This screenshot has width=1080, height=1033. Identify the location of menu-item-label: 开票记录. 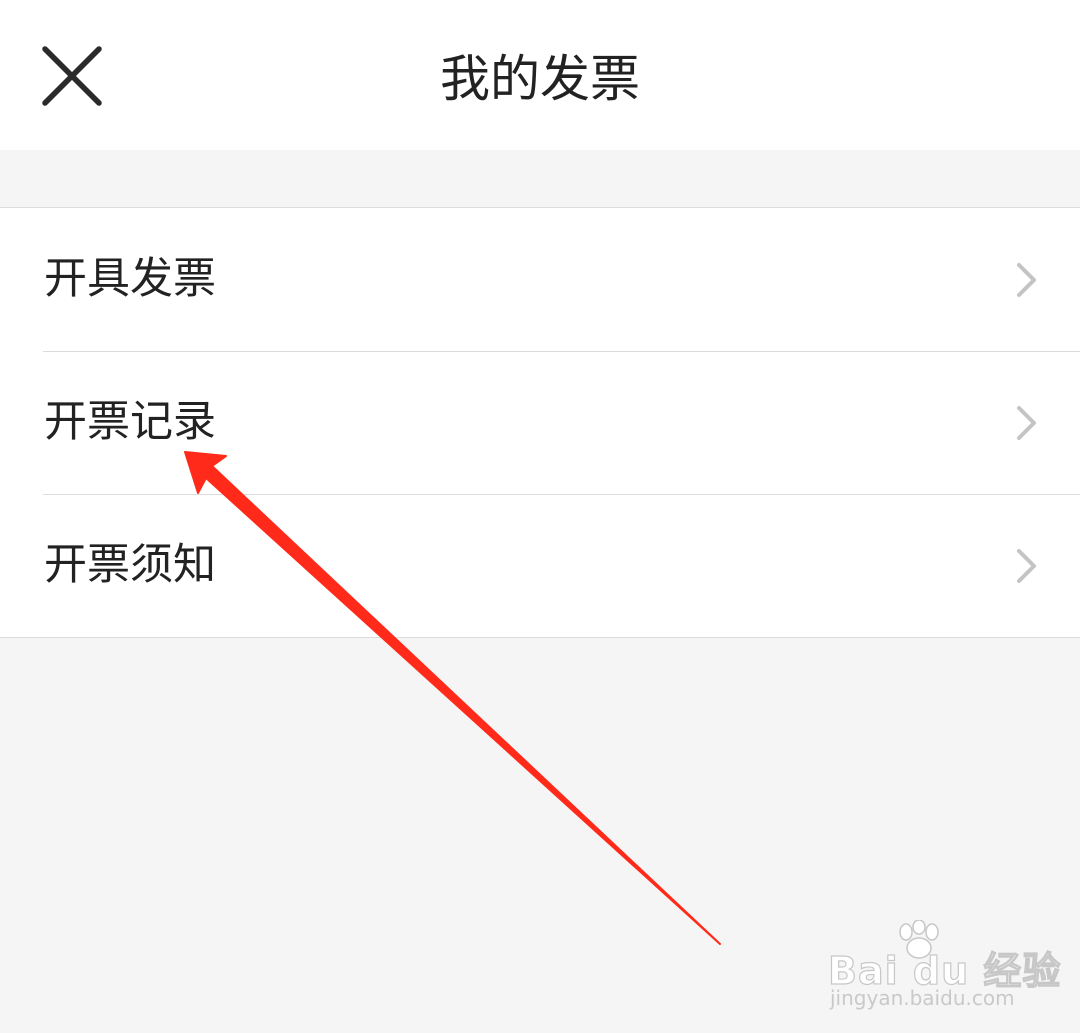
(130, 422).